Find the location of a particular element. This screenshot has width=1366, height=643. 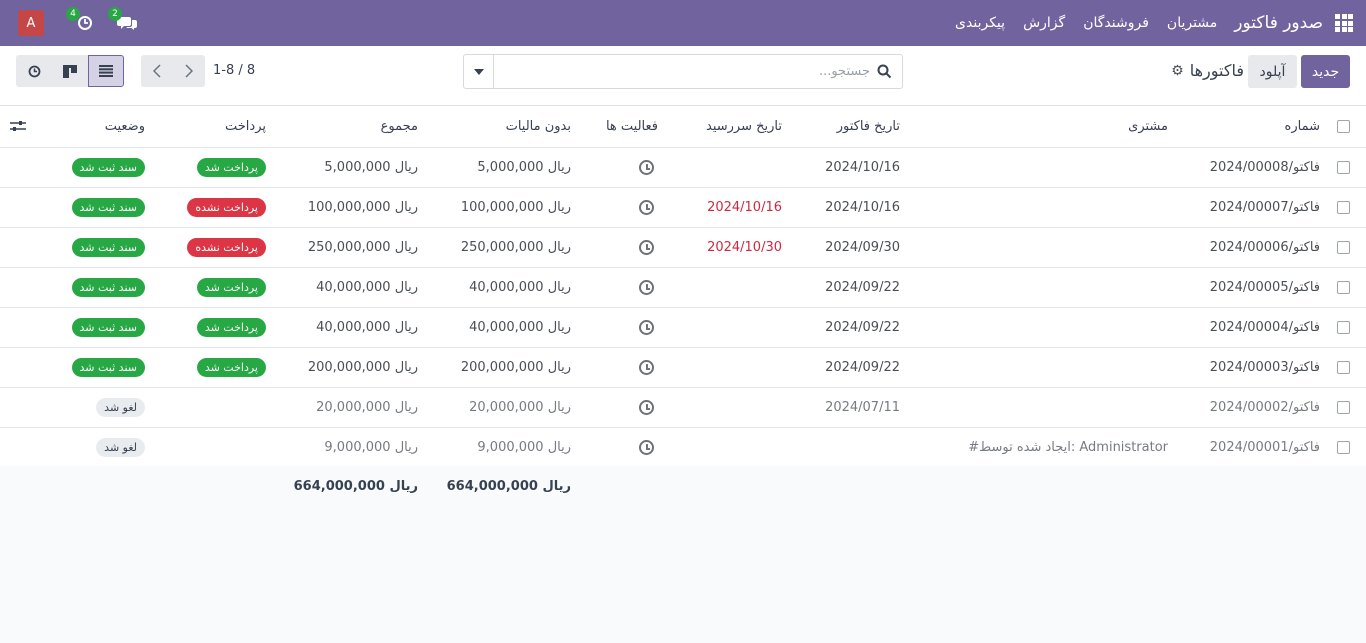

kanban-icon is located at coordinates (70, 71).